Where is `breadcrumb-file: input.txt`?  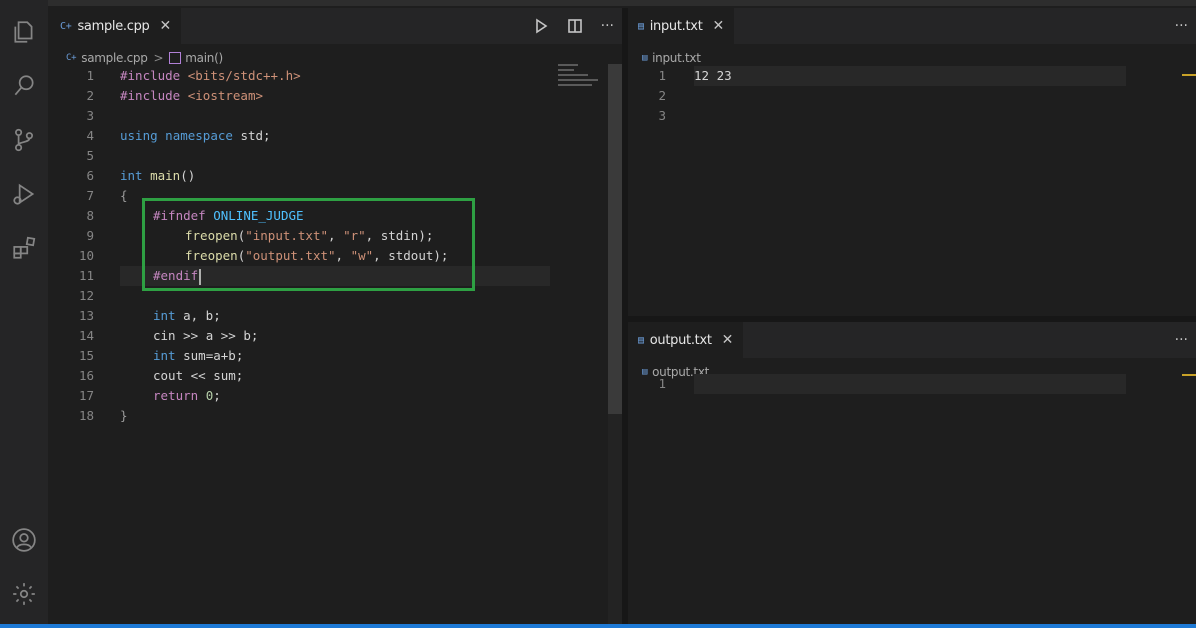 breadcrumb-file: input.txt is located at coordinates (676, 58).